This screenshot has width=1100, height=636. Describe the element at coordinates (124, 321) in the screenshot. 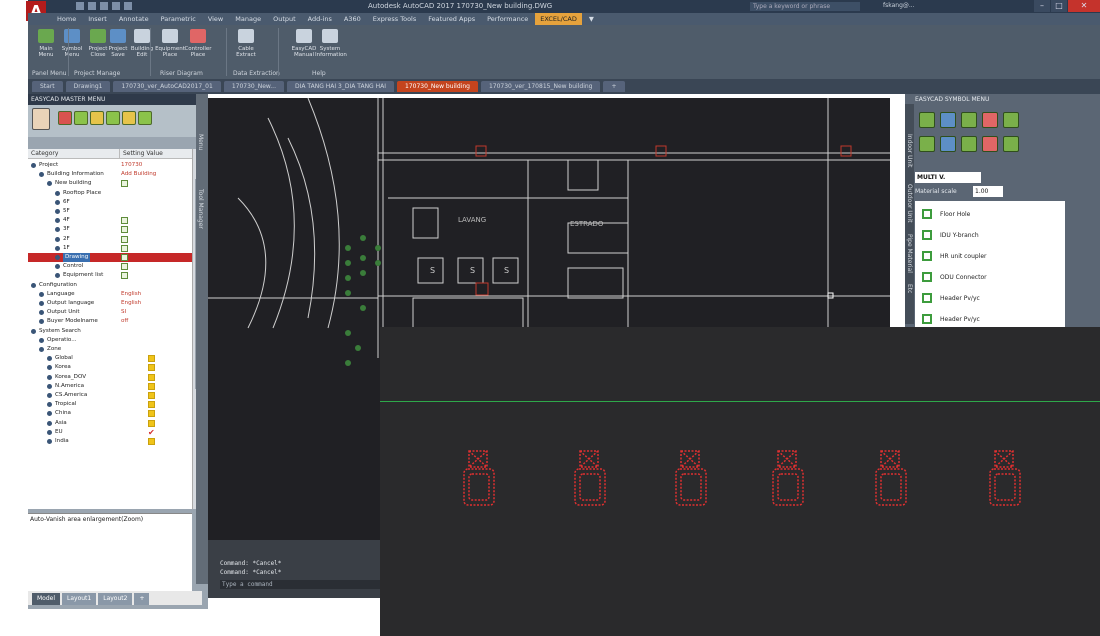

I see `row-value: off` at that location.